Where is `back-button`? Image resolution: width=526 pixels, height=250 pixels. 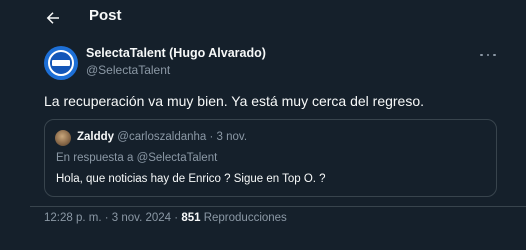
back-button is located at coordinates (53, 18).